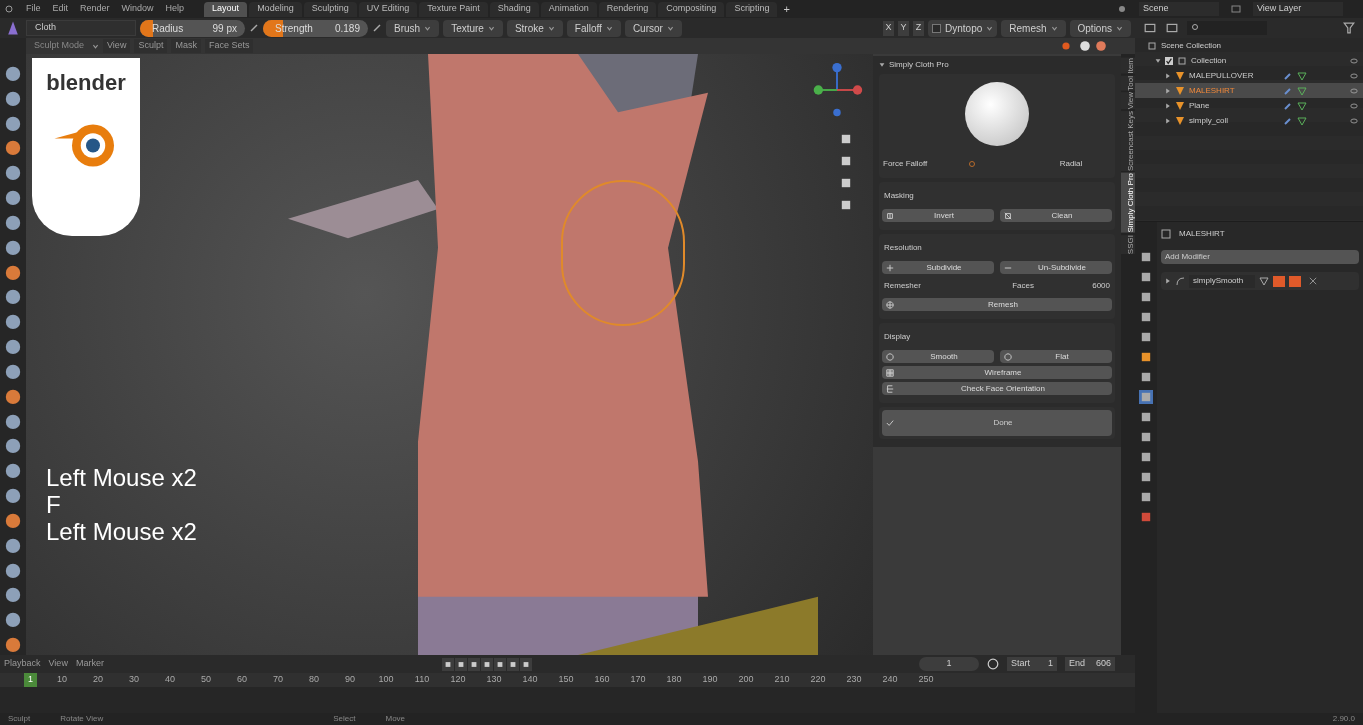  What do you see at coordinates (1249, 105) in the screenshot?
I see `tree-row: Plane` at bounding box center [1249, 105].